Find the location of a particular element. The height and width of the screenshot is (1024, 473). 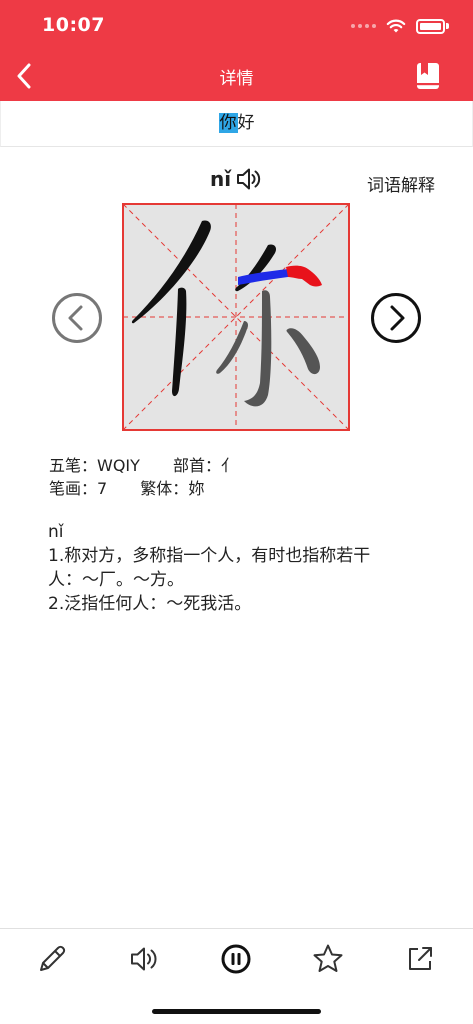

speak-button is located at coordinates (144, 959).